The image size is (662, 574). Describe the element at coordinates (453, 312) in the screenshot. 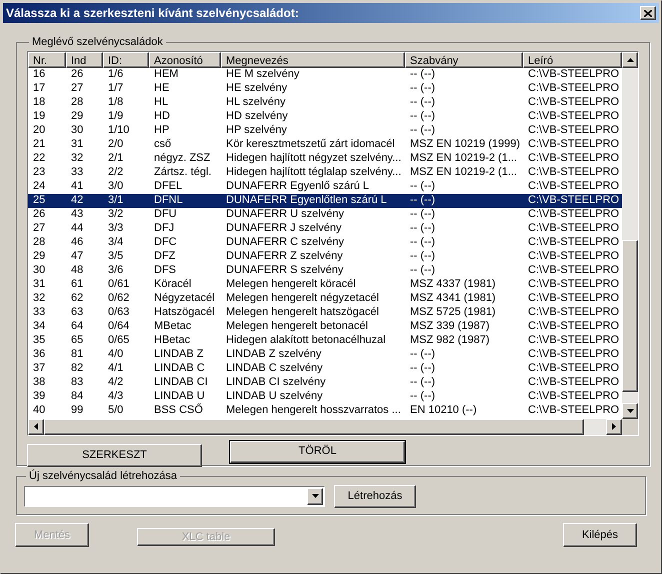

I see `table-cell: MSZ 5725 (1981)` at that location.